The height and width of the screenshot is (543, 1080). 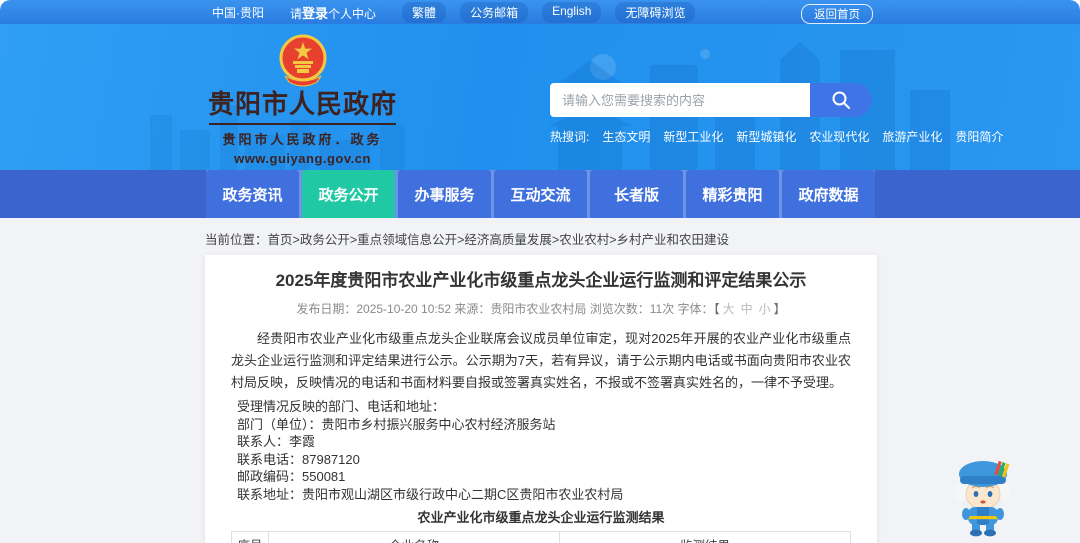 What do you see at coordinates (430, 494) in the screenshot?
I see `contact-line: 联系地址：贵阳市观山湖区市级行政中心二期C区贵阳市农业农村局` at bounding box center [430, 494].